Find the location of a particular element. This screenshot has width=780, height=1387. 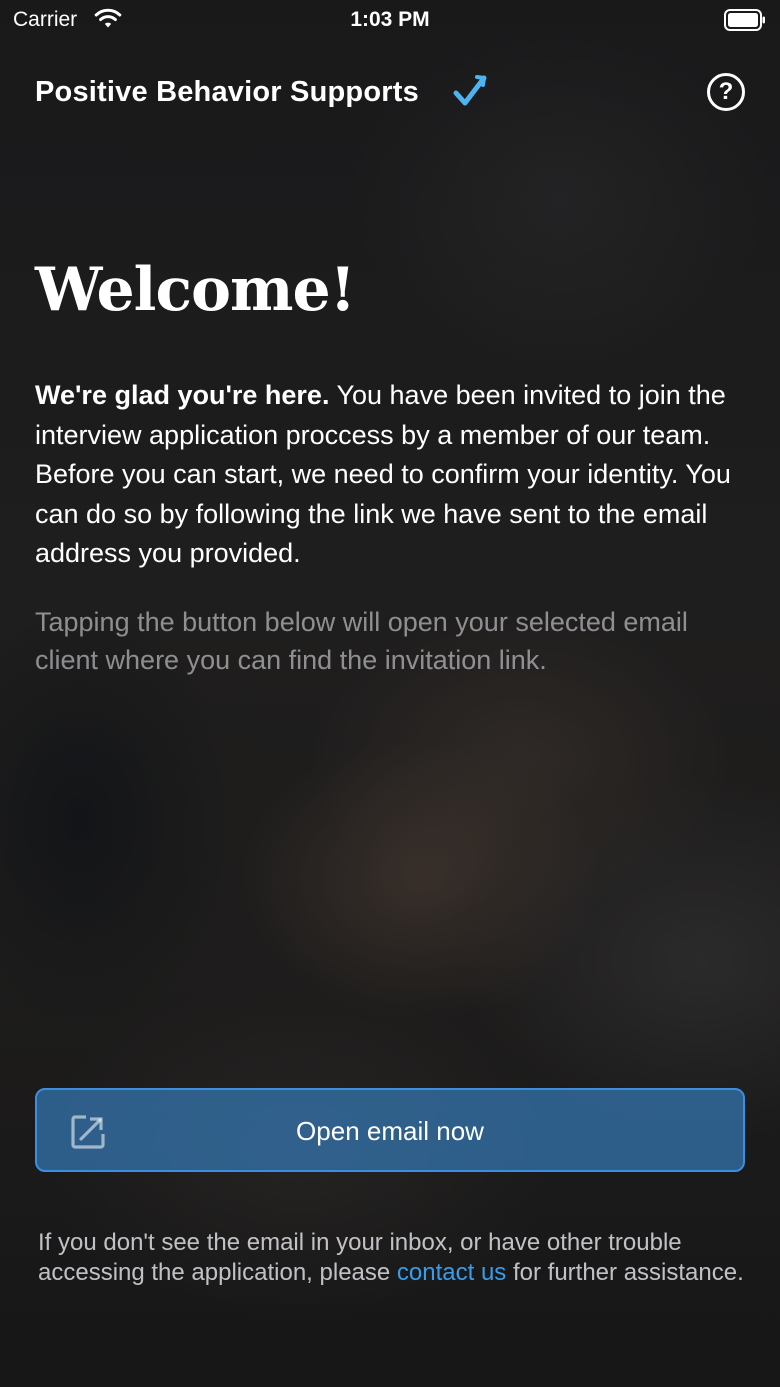

status-bar: Carrier 1:03 PM is located at coordinates (390, 20).